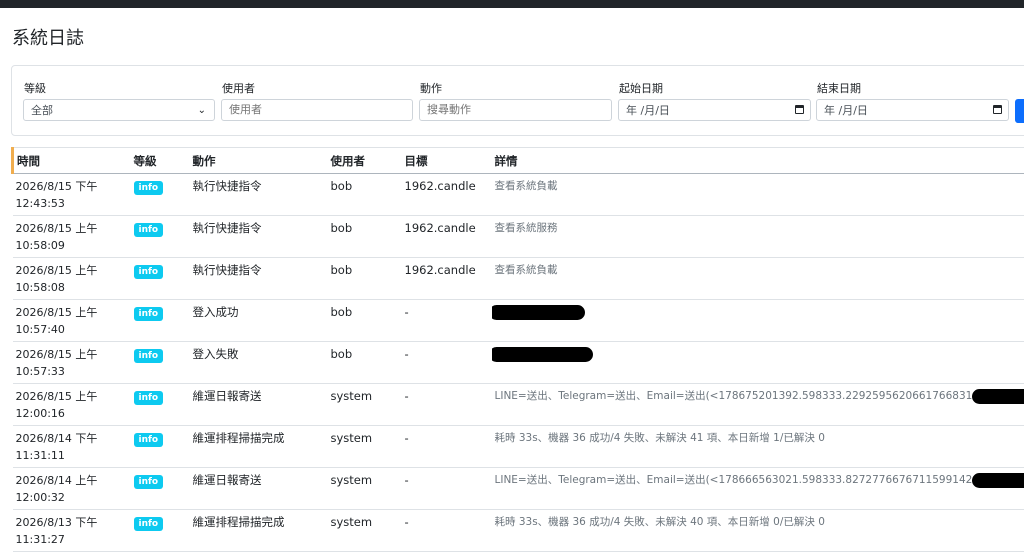  What do you see at coordinates (714, 110) in the screenshot?
I see `start-date-input: 年 /月/日` at bounding box center [714, 110].